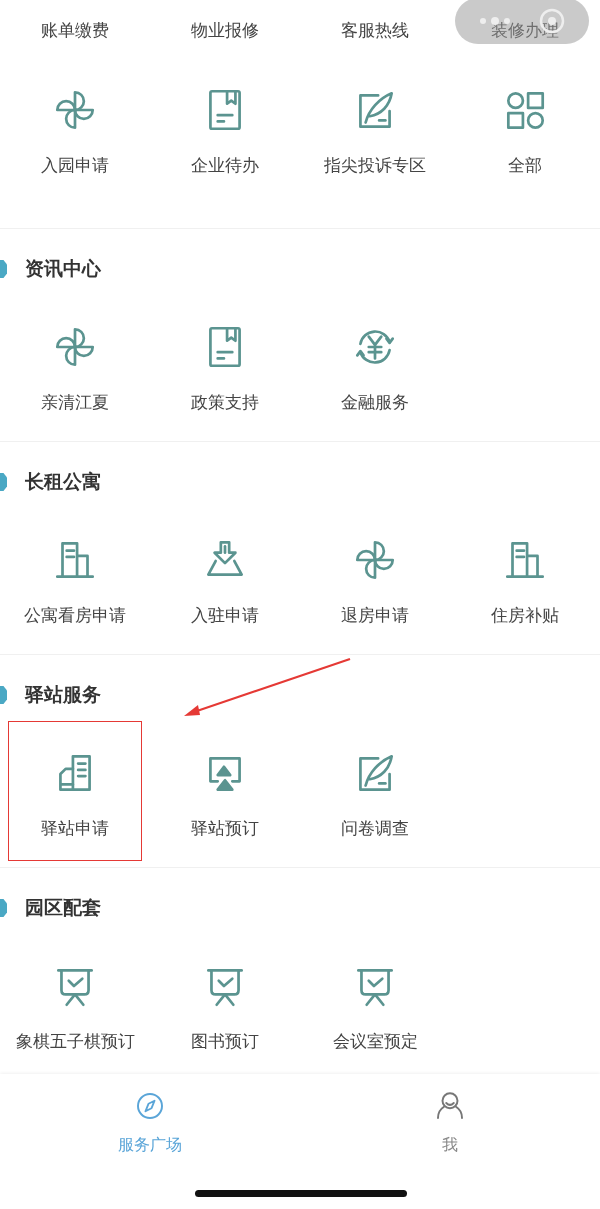 The height and width of the screenshot is (1209, 600). What do you see at coordinates (375, 791) in the screenshot?
I see `service-button: 问卷调查` at bounding box center [375, 791].